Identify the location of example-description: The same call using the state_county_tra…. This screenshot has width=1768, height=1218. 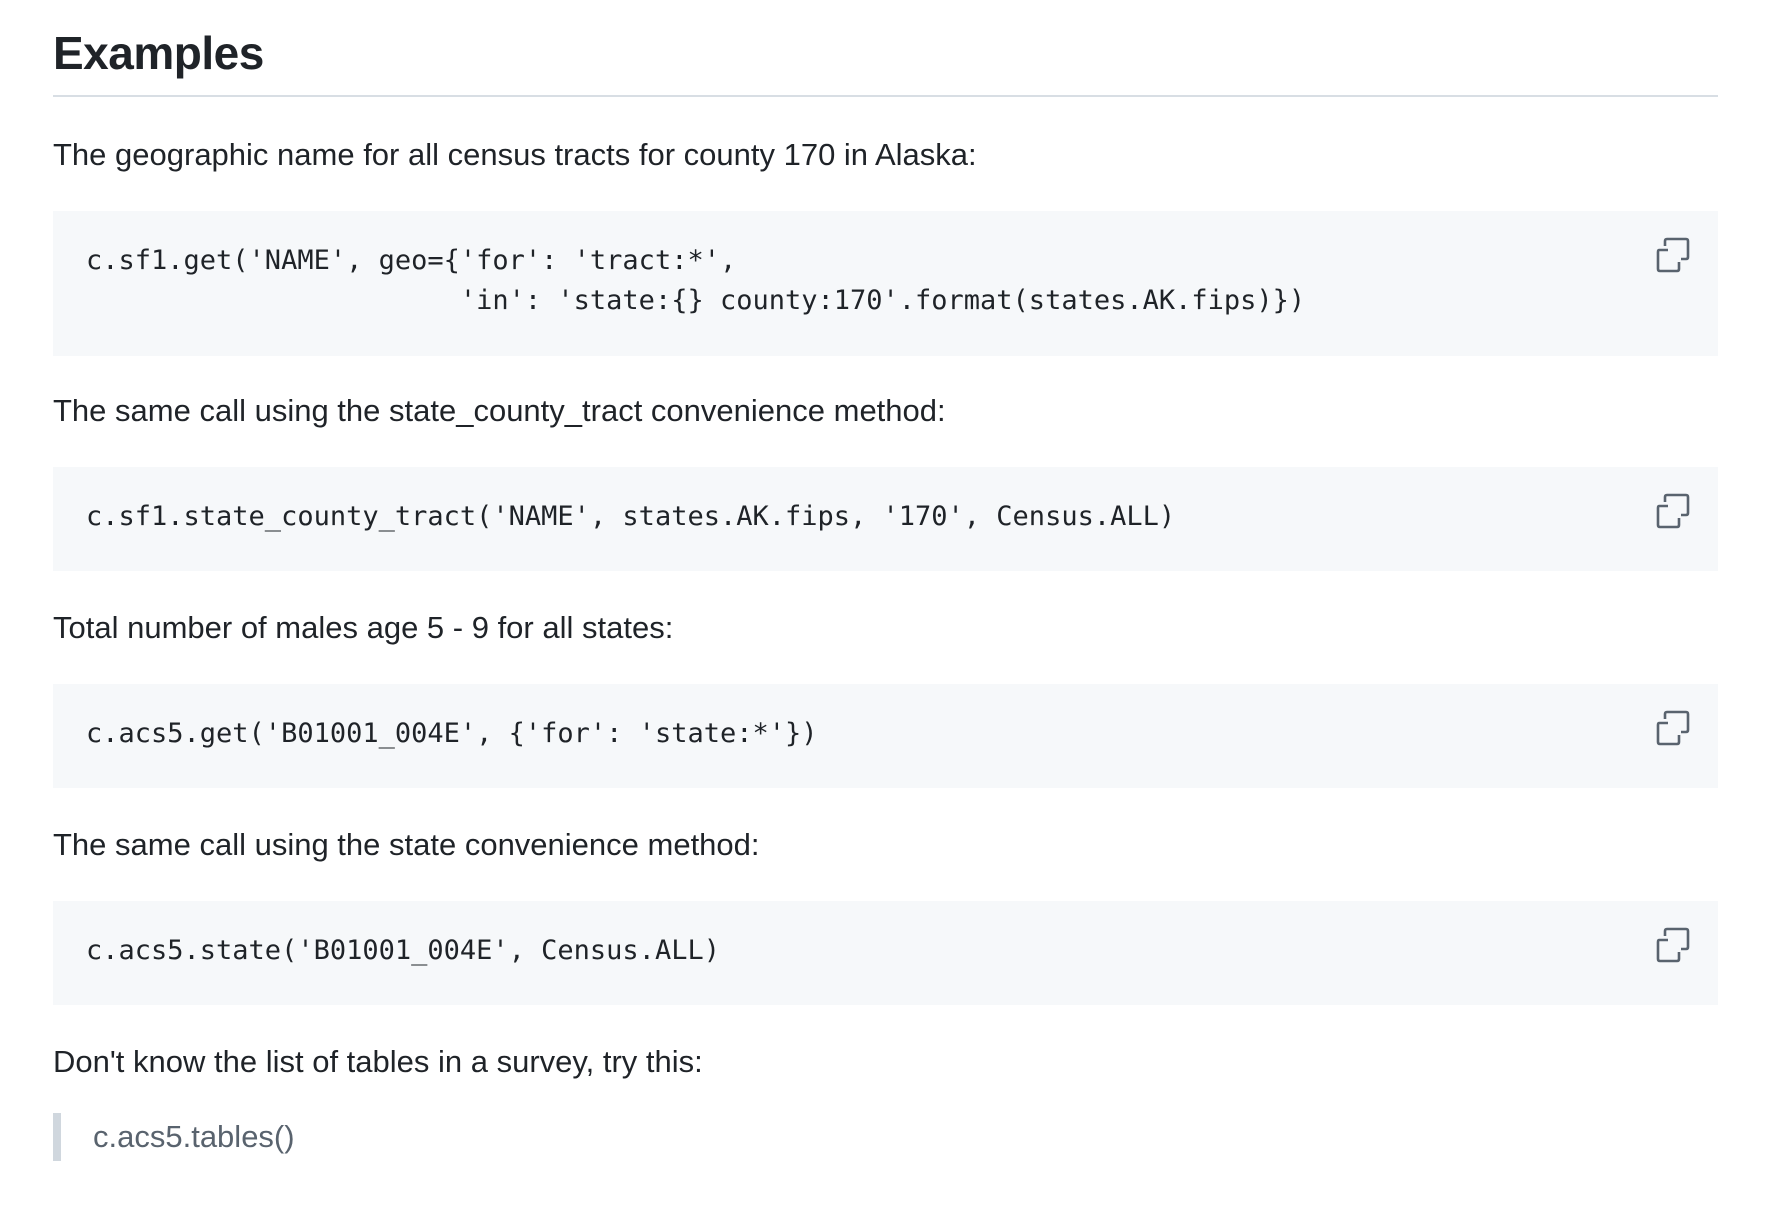
(499, 410).